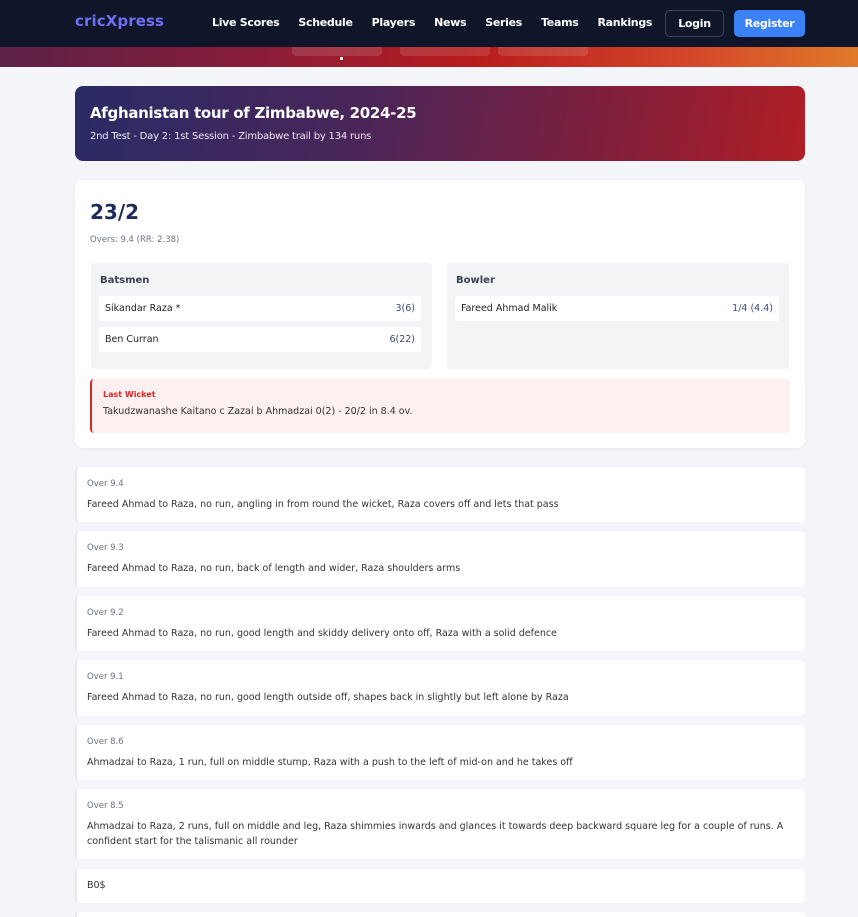  I want to click on nav-link-series: Series, so click(503, 22).